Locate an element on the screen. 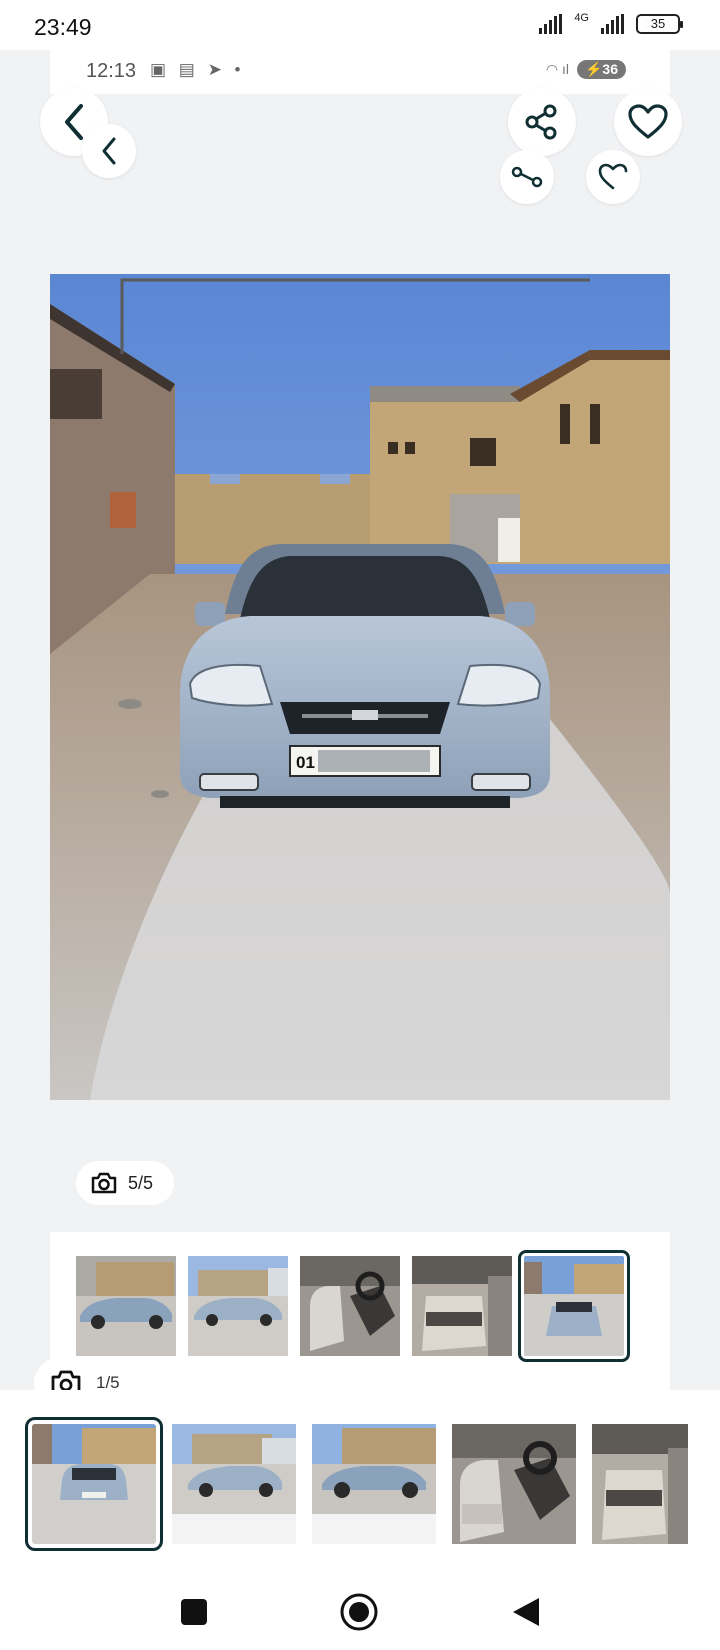  status-time: 23:49 is located at coordinates (63, 27).